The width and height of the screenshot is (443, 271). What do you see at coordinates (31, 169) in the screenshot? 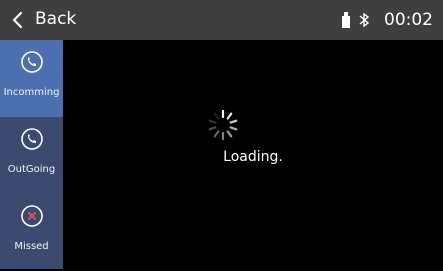
I see `tab-outgoing-label: OutGoing` at bounding box center [31, 169].